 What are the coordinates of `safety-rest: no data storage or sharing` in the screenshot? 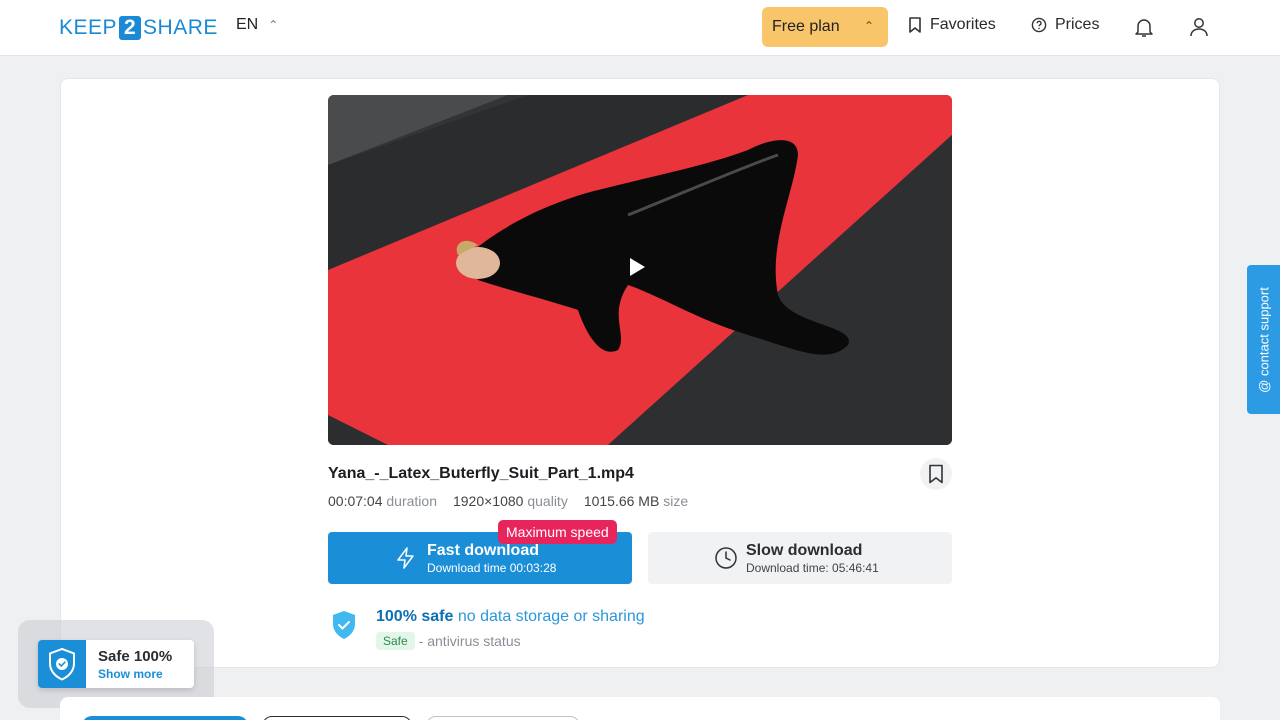 It's located at (551, 616).